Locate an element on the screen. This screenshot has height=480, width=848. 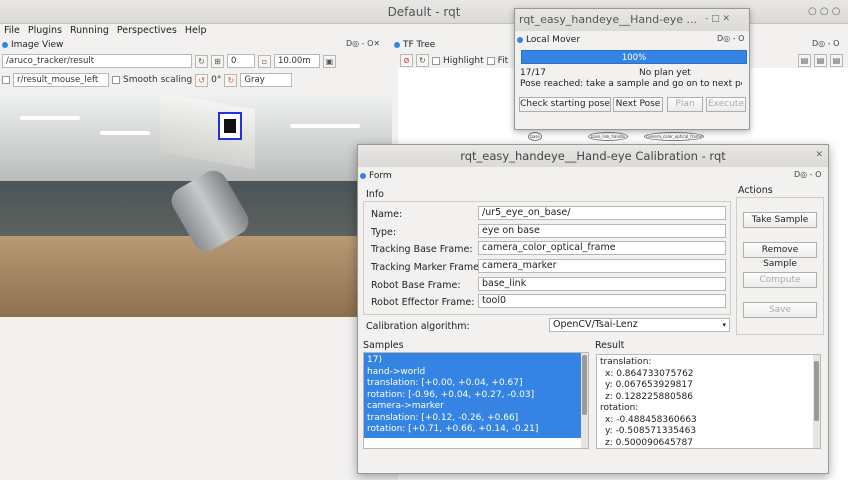
tracking-marker-frame-field: camera_marker is located at coordinates (602, 266).